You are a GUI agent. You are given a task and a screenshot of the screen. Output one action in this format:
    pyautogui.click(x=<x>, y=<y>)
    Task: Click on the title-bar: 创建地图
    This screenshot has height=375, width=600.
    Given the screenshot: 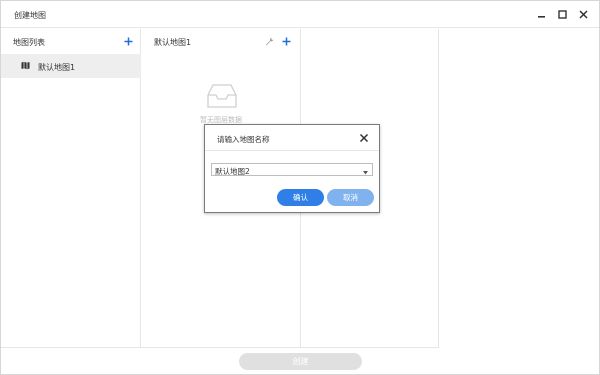 What is the action you would take?
    pyautogui.click(x=300, y=14)
    